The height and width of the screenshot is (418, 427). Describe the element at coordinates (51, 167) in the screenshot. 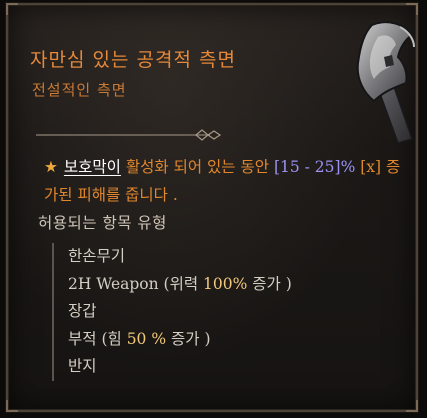

I see `legendary-star-icon: ★` at that location.